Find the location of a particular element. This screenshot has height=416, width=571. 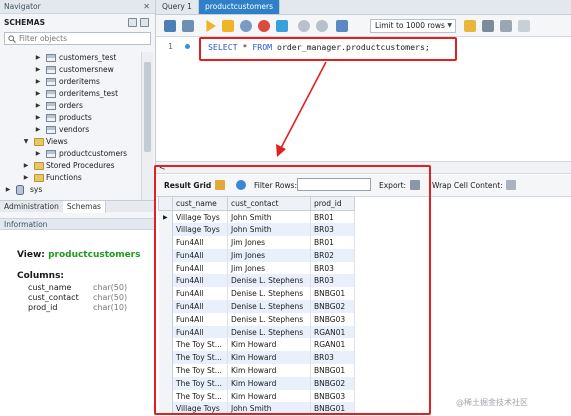

tab-productcustomers: productcustomers is located at coordinates (239, 7).